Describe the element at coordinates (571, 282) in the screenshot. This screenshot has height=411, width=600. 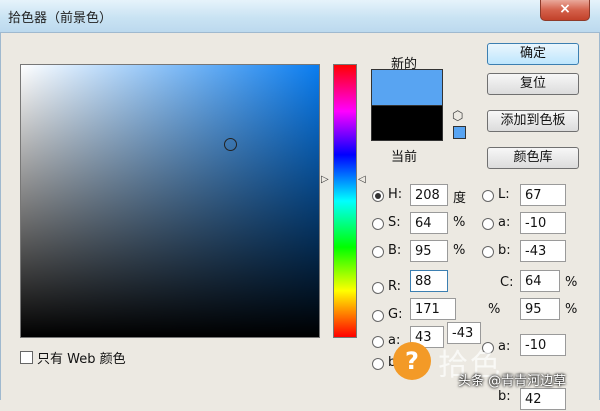
I see `cyan-unit: %` at that location.